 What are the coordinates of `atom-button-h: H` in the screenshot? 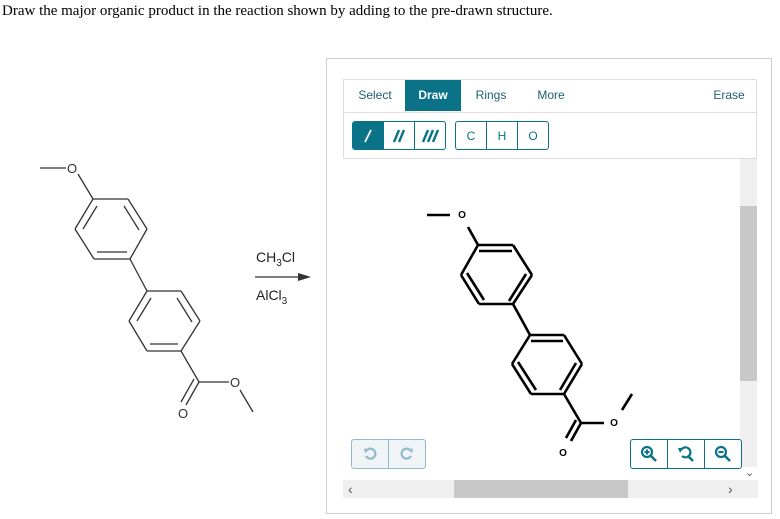 It's located at (502, 135).